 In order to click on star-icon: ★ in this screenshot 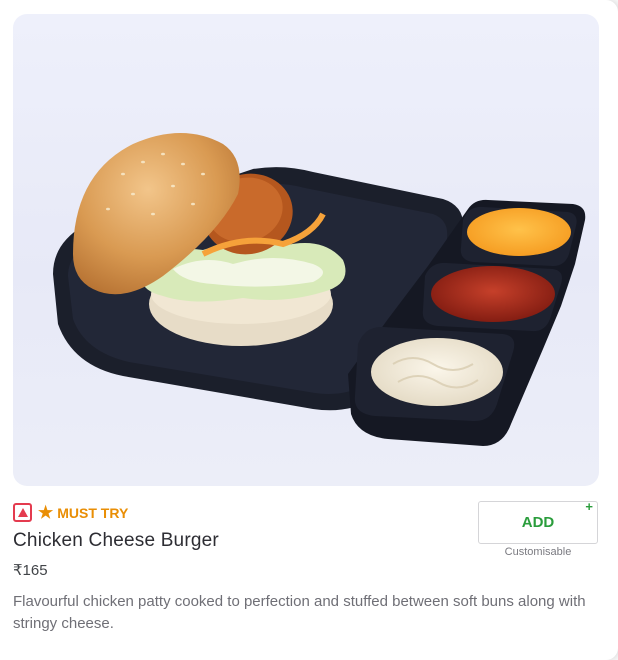, I will do `click(46, 512)`.